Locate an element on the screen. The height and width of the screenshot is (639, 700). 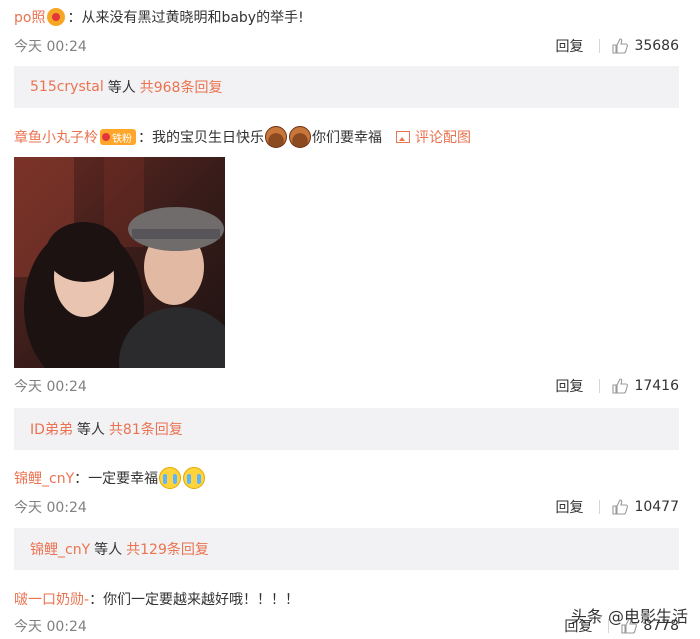
subreply-count-link: 共129条回复 is located at coordinates (167, 549).